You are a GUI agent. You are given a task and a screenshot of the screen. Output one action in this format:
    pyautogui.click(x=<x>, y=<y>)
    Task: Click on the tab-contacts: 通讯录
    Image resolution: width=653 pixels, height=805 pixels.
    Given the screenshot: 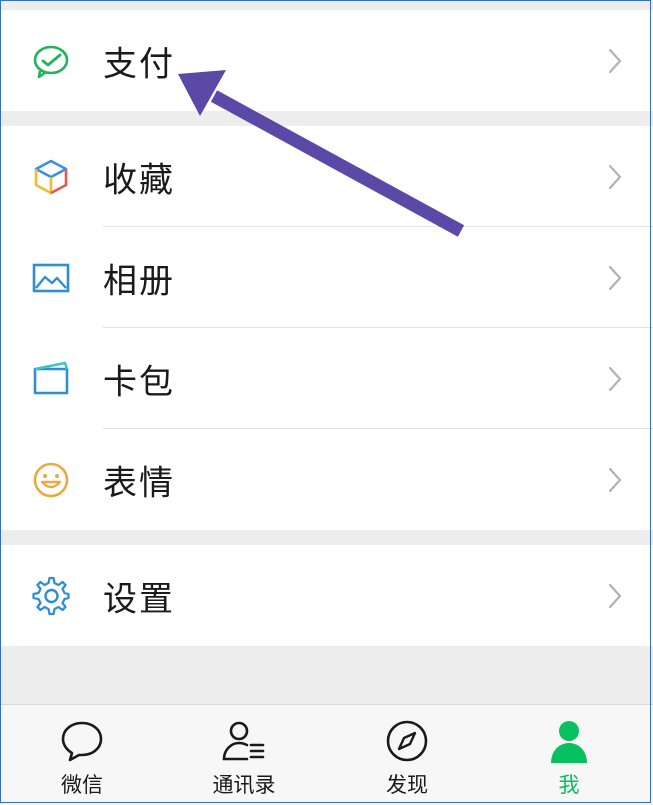 What is the action you would take?
    pyautogui.click(x=244, y=755)
    